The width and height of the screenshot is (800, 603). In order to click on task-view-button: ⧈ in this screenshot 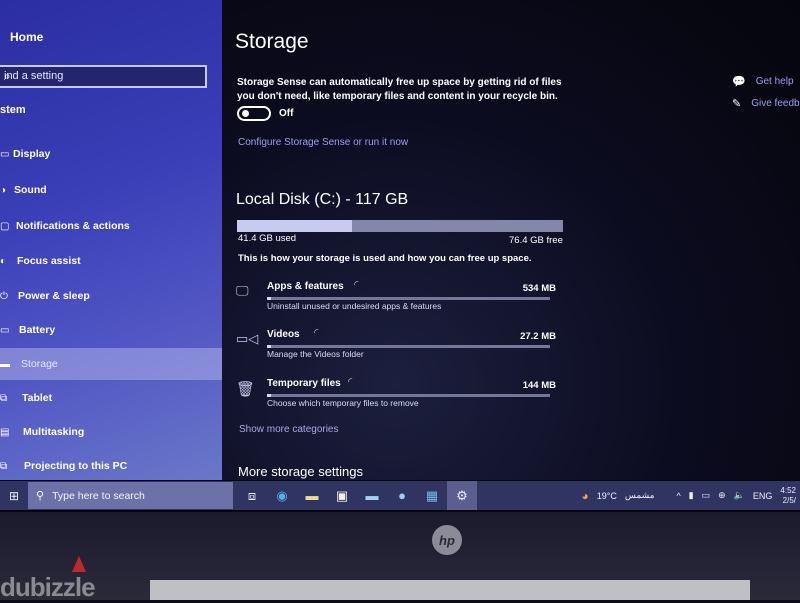, I will do `click(252, 495)`.